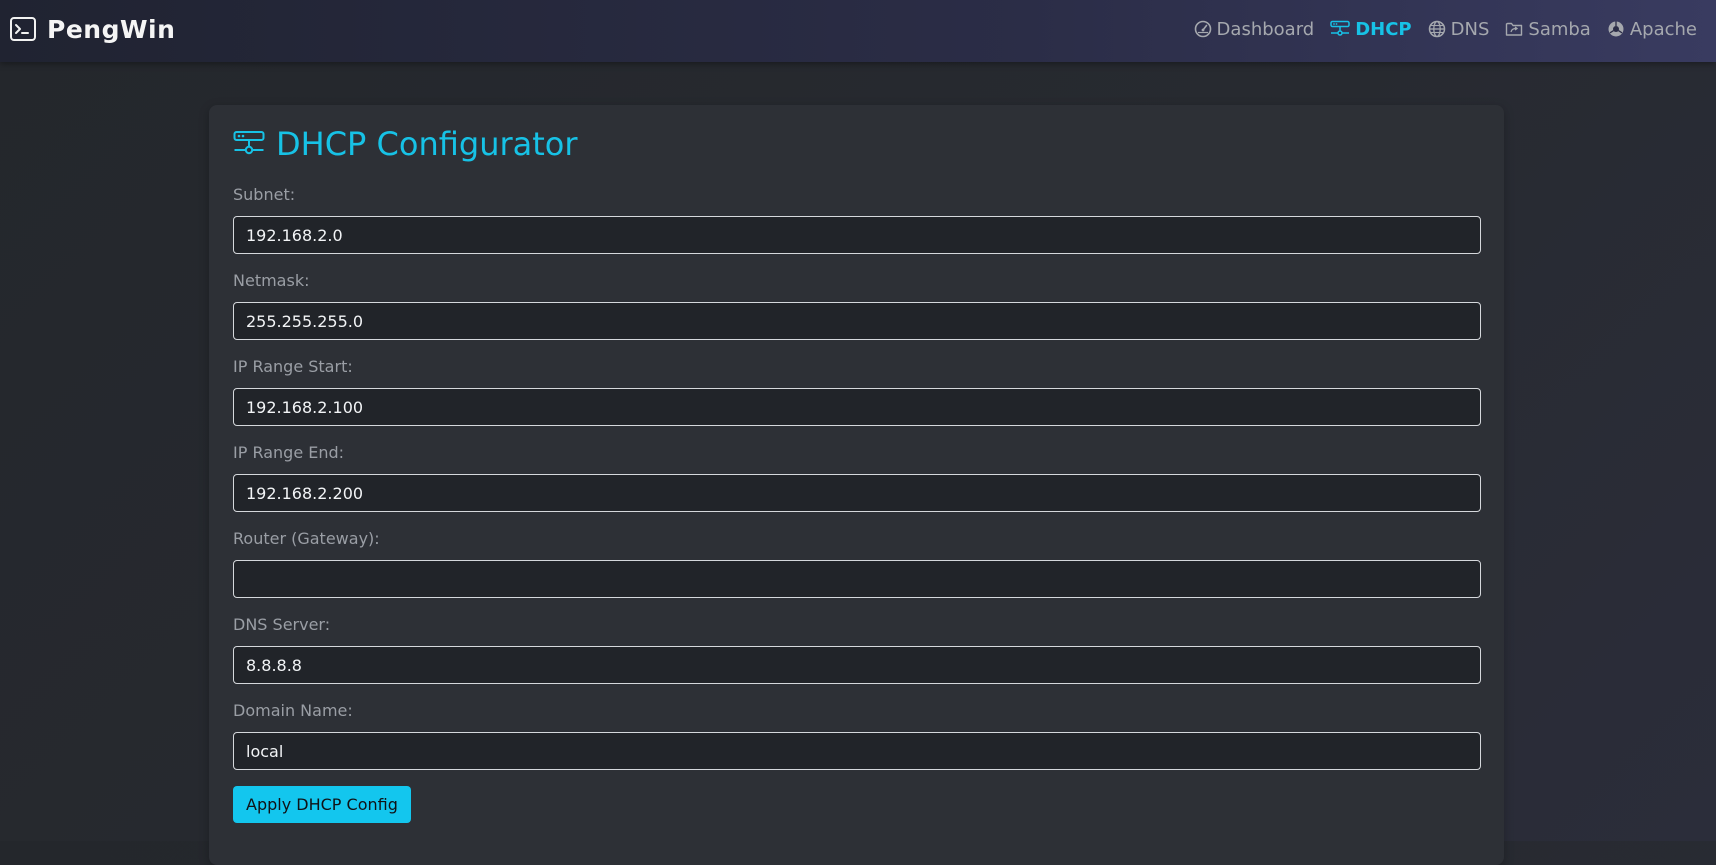 The width and height of the screenshot is (1716, 865). I want to click on domain-name-label: Domain Name:, so click(293, 710).